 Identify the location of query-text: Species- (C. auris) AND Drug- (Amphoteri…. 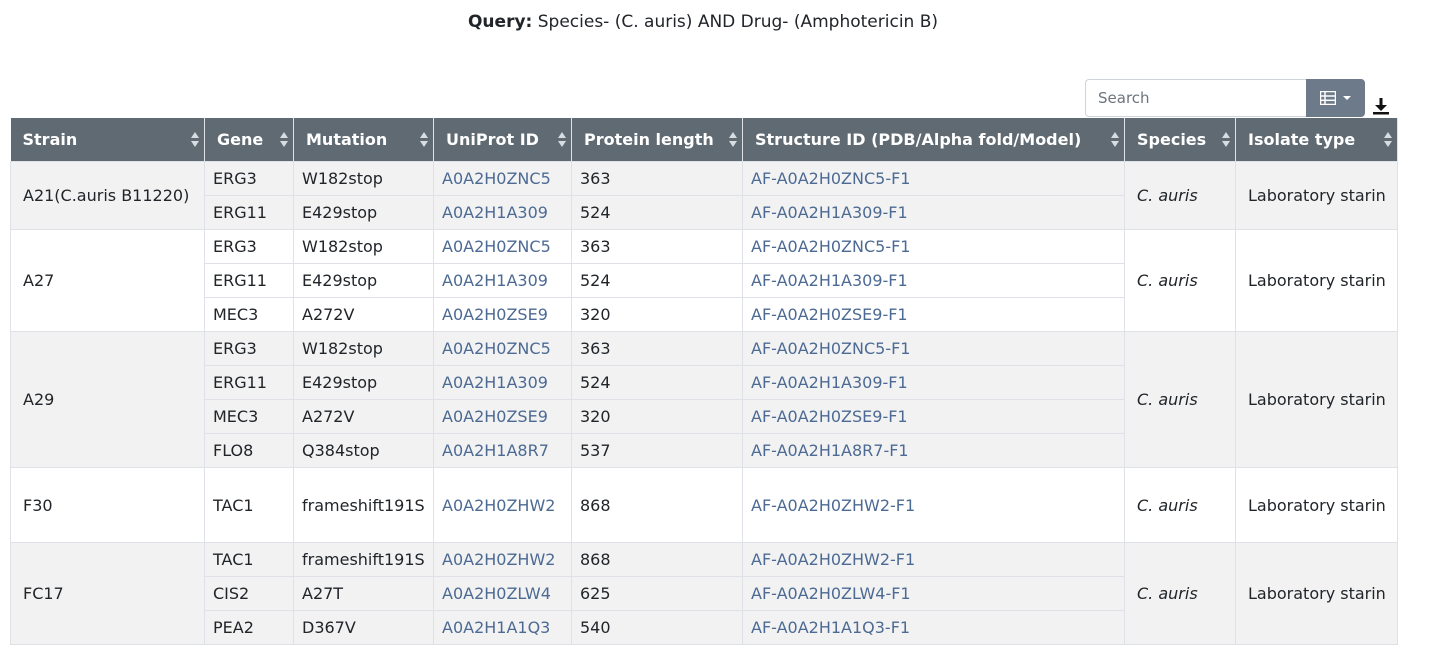
(738, 22).